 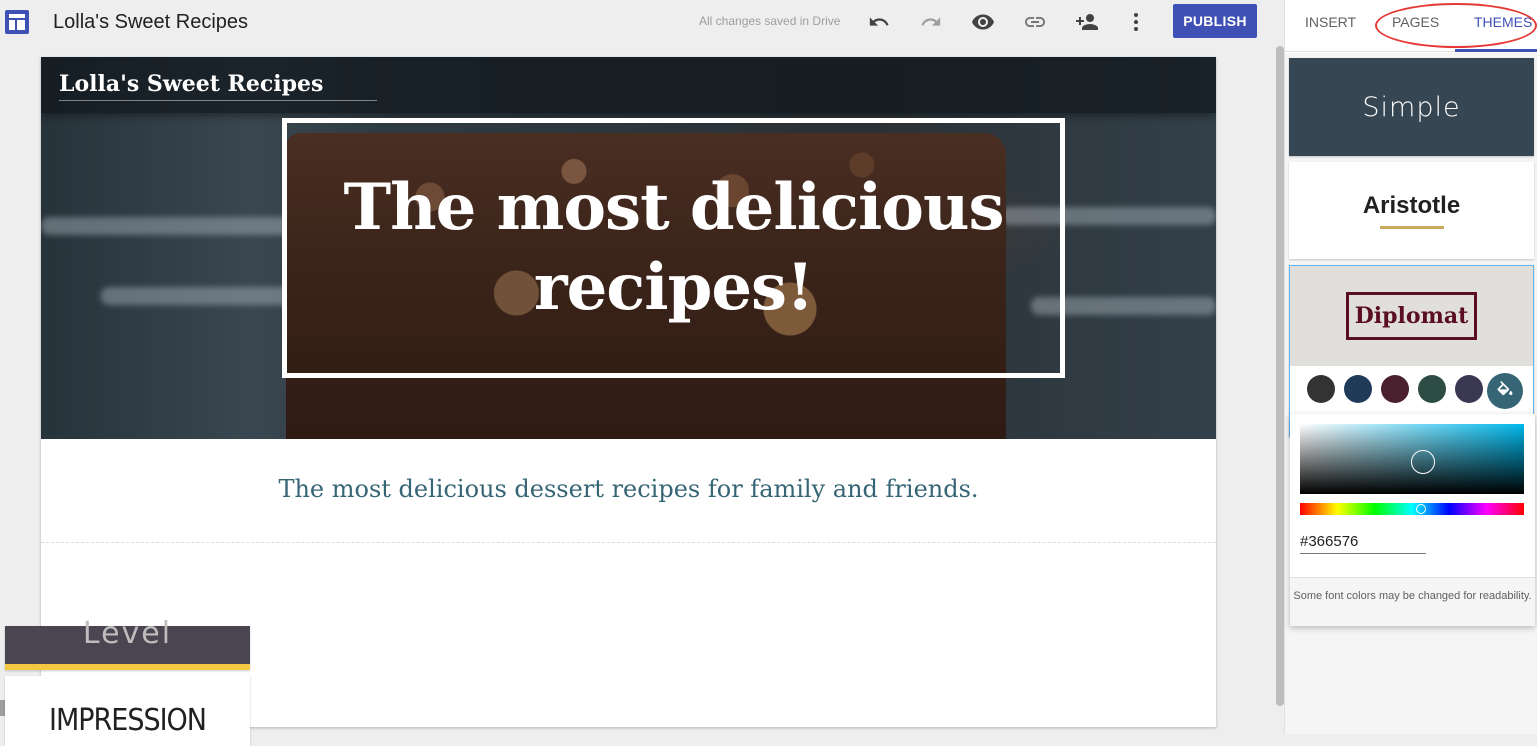 What do you see at coordinates (673, 287) in the screenshot?
I see `hero-title-line: recipes!` at bounding box center [673, 287].